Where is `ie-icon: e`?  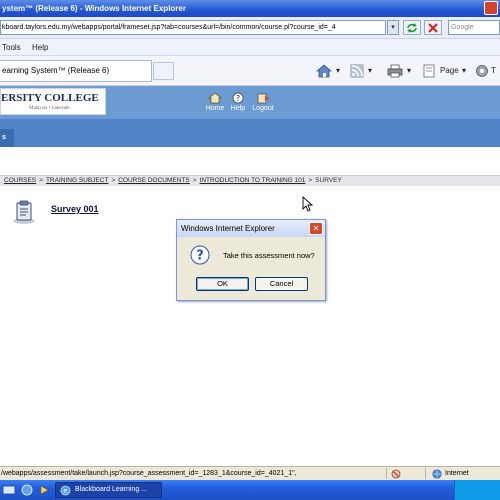 ie-icon: e is located at coordinates (65, 490).